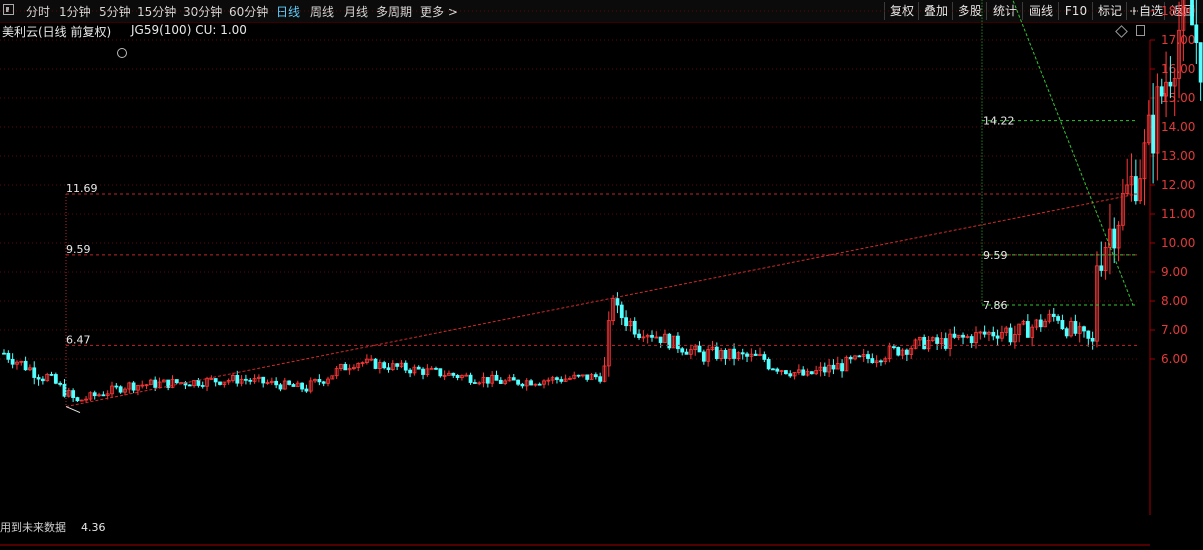  What do you see at coordinates (1174, 330) in the screenshot?
I see `y-tick-label-14: 7.00` at bounding box center [1174, 330].